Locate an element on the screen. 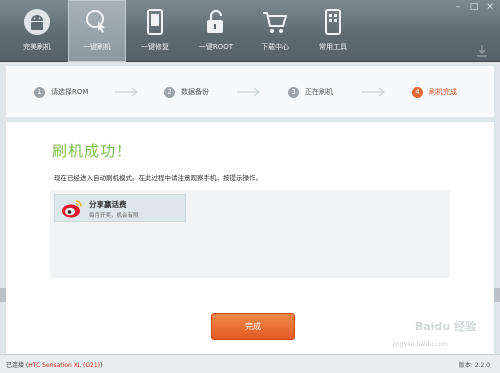 This screenshot has width=500, height=373. baidu-watermark: Baidu 经验 is located at coordinates (445, 326).